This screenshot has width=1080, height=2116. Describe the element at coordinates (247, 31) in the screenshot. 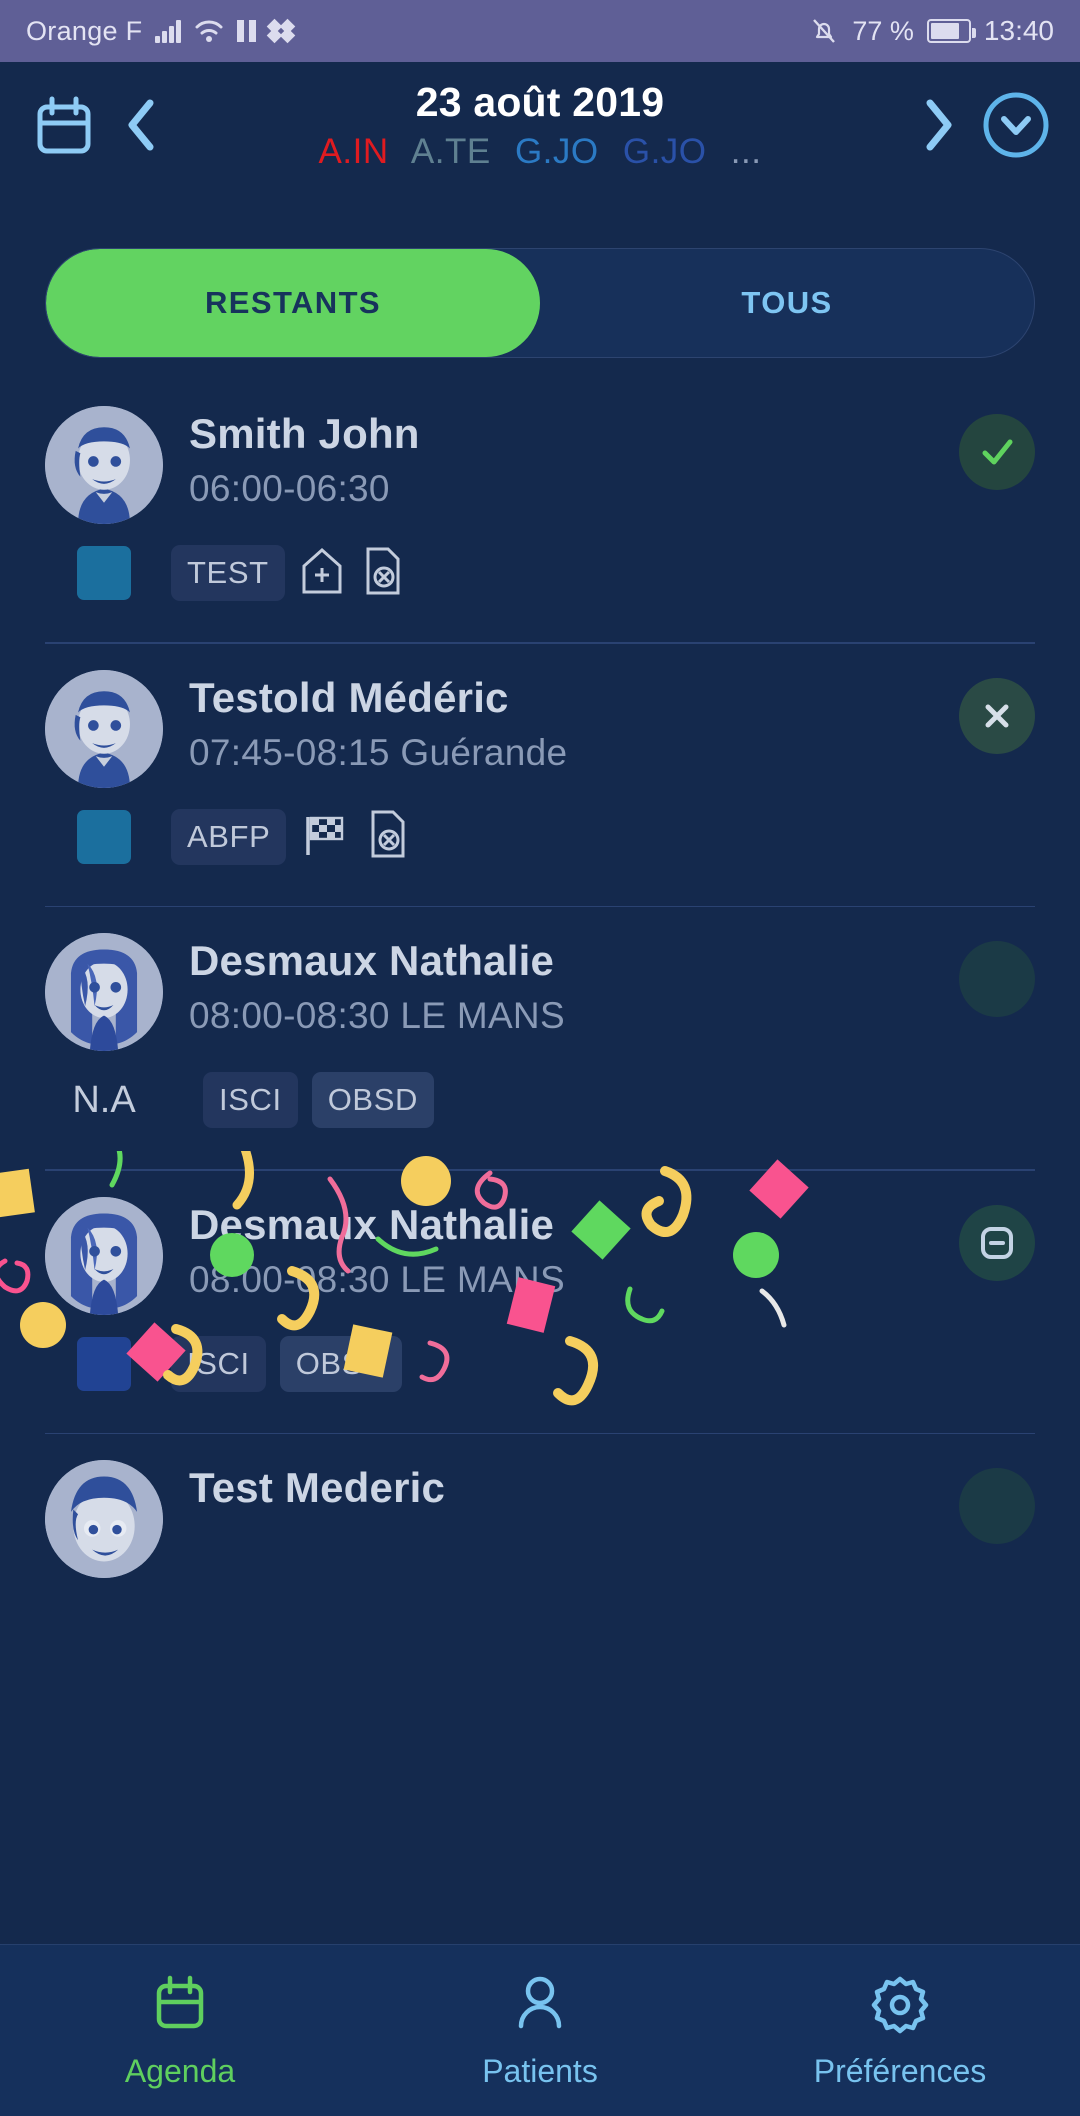

I see `pause-icon` at that location.